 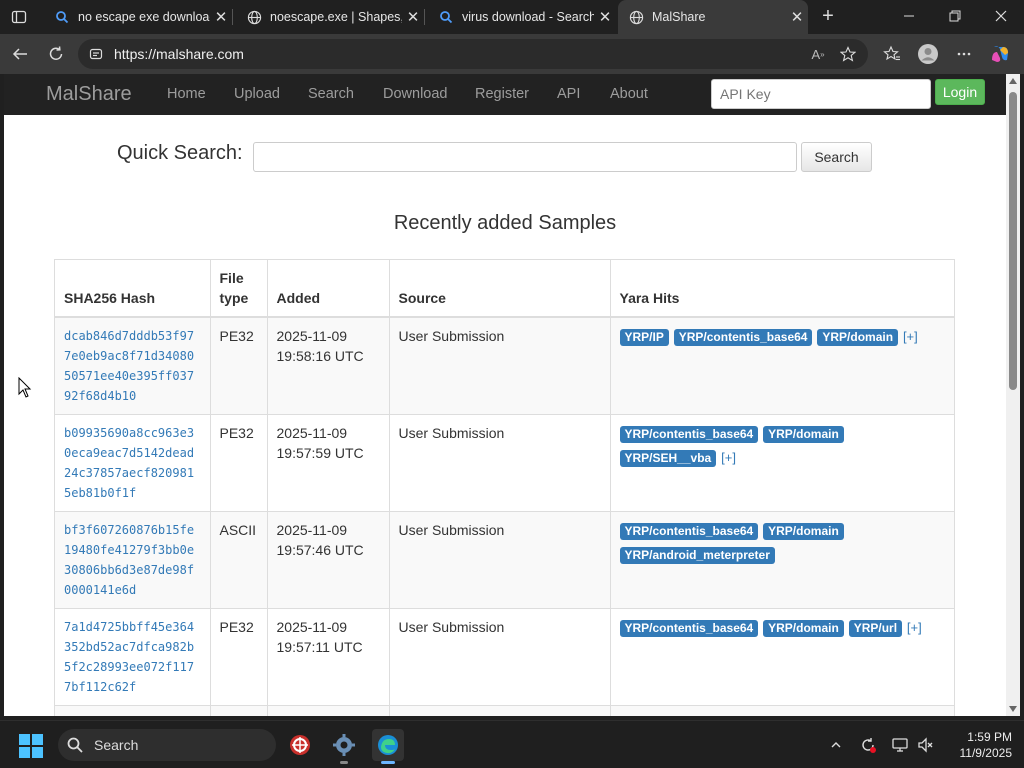 I want to click on sync-status-icon, so click(x=868, y=745).